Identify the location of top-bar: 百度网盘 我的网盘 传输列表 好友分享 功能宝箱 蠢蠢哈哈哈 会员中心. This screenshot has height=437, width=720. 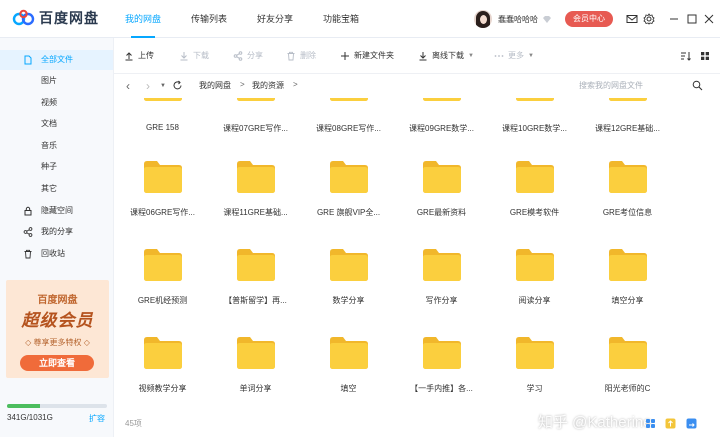
(360, 19).